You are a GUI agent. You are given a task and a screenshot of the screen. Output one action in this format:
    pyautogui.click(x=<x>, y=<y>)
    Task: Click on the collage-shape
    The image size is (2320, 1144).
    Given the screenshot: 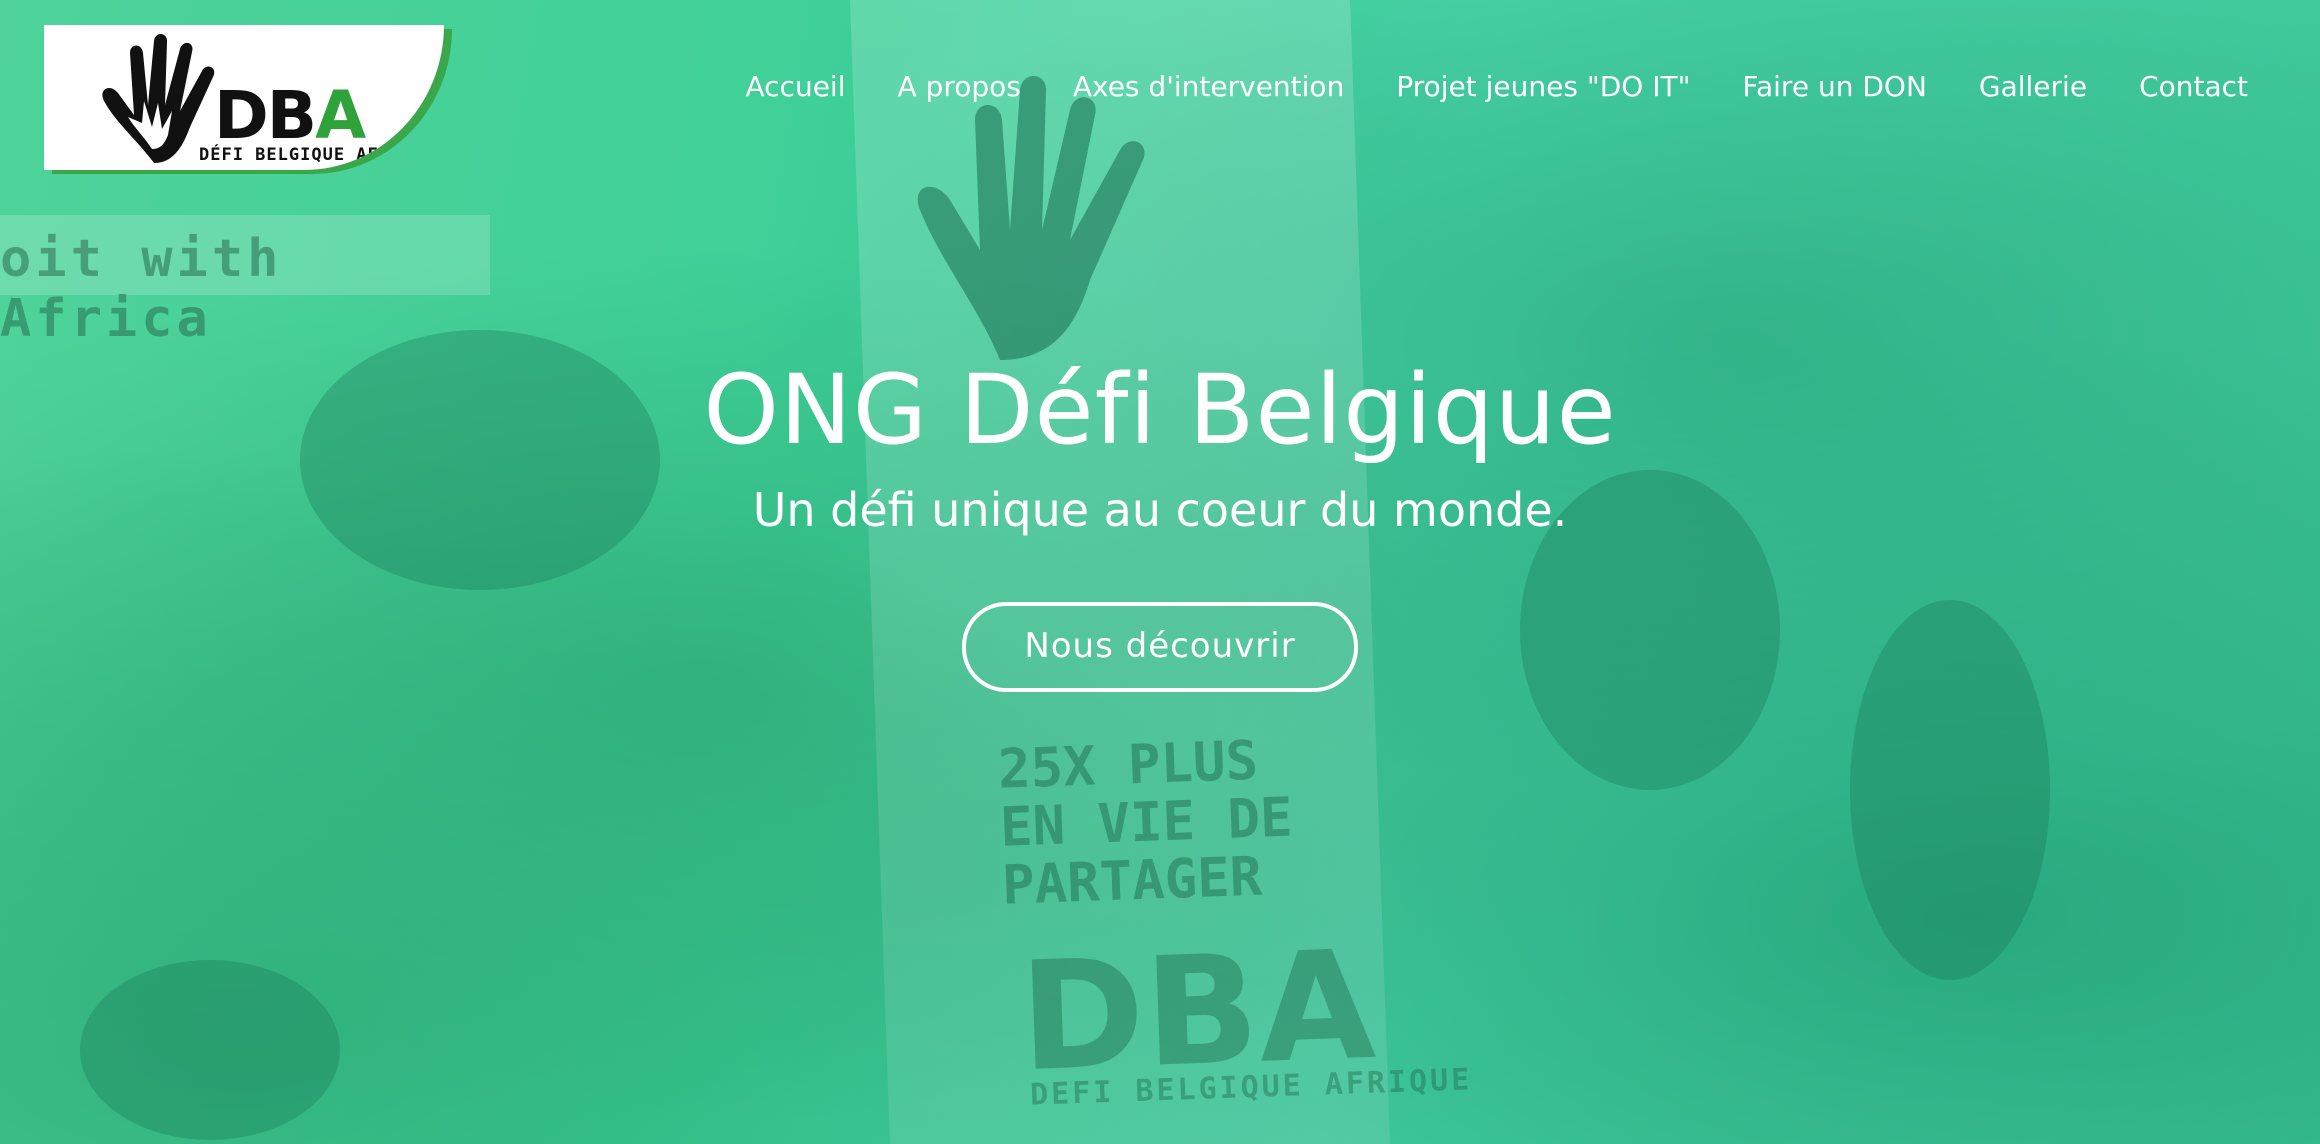 What is the action you would take?
    pyautogui.click(x=210, y=1050)
    